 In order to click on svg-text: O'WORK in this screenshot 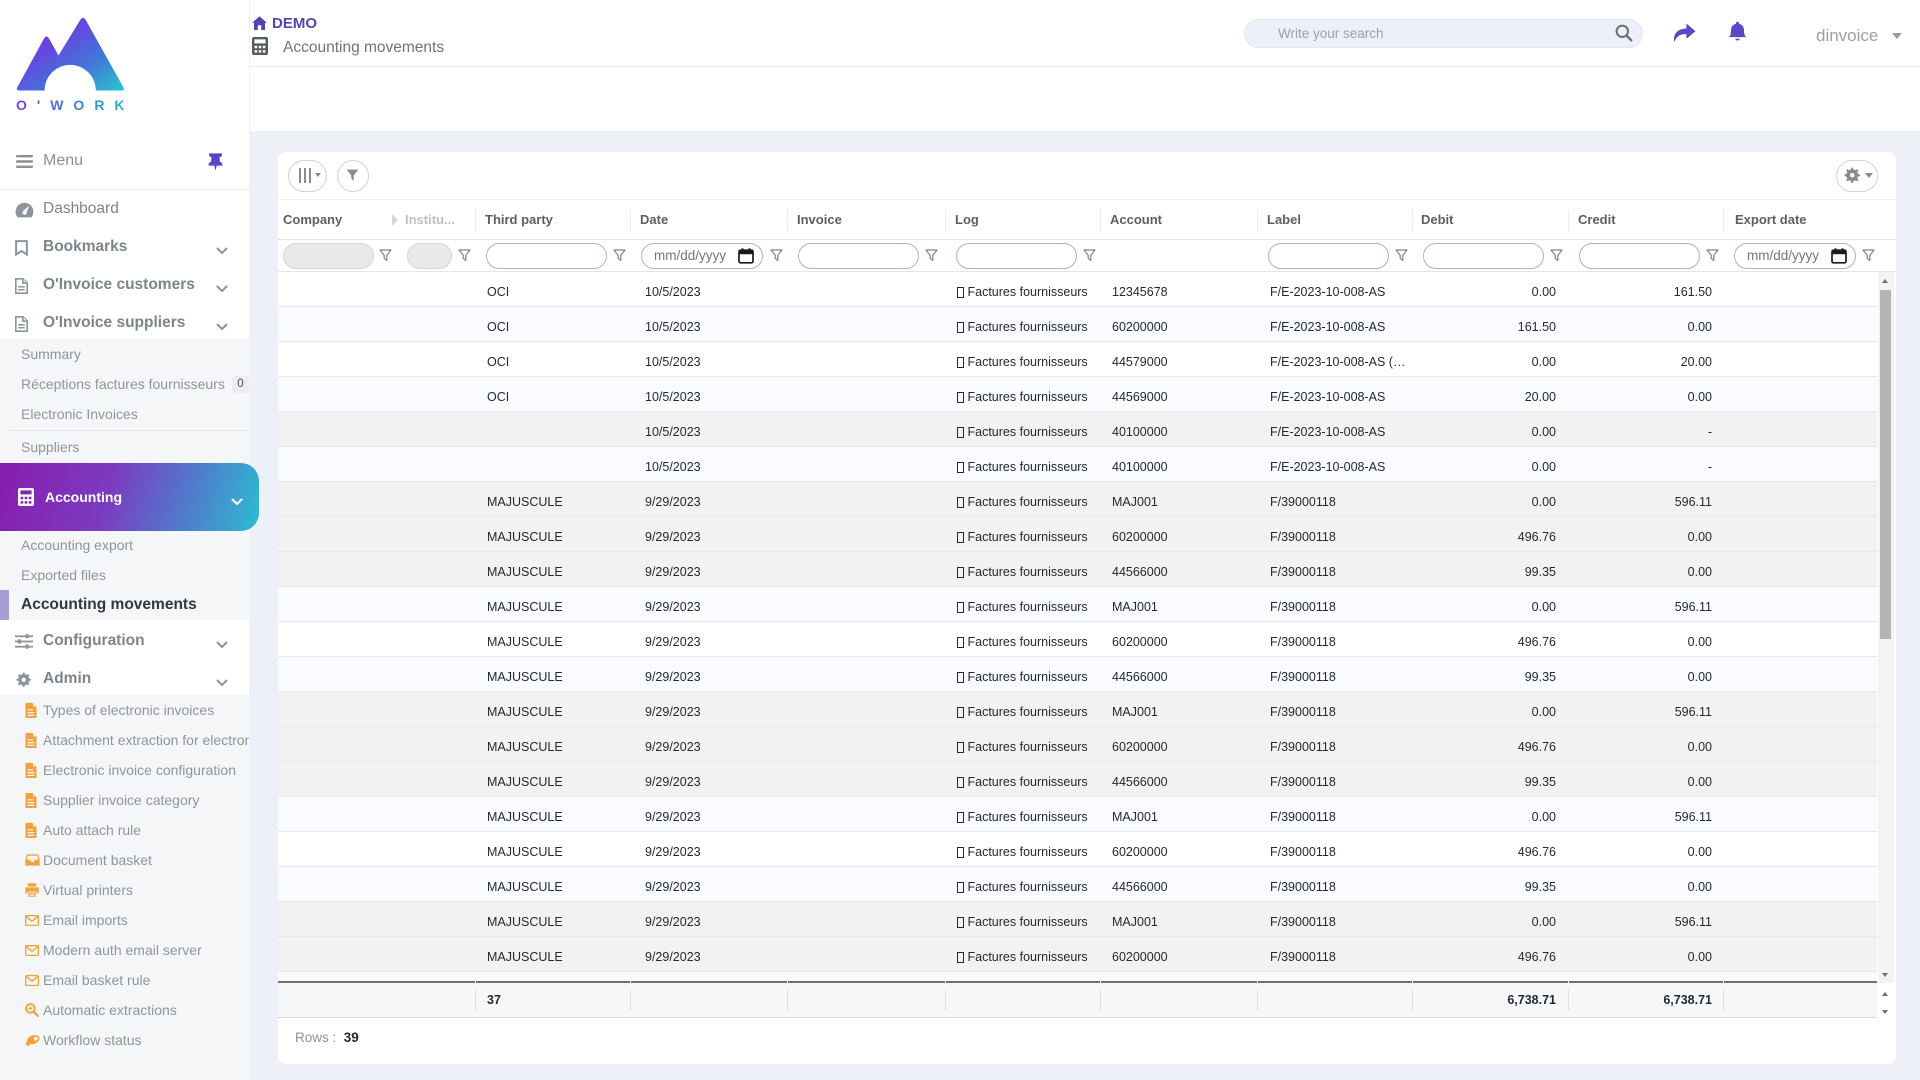, I will do `click(71, 104)`.